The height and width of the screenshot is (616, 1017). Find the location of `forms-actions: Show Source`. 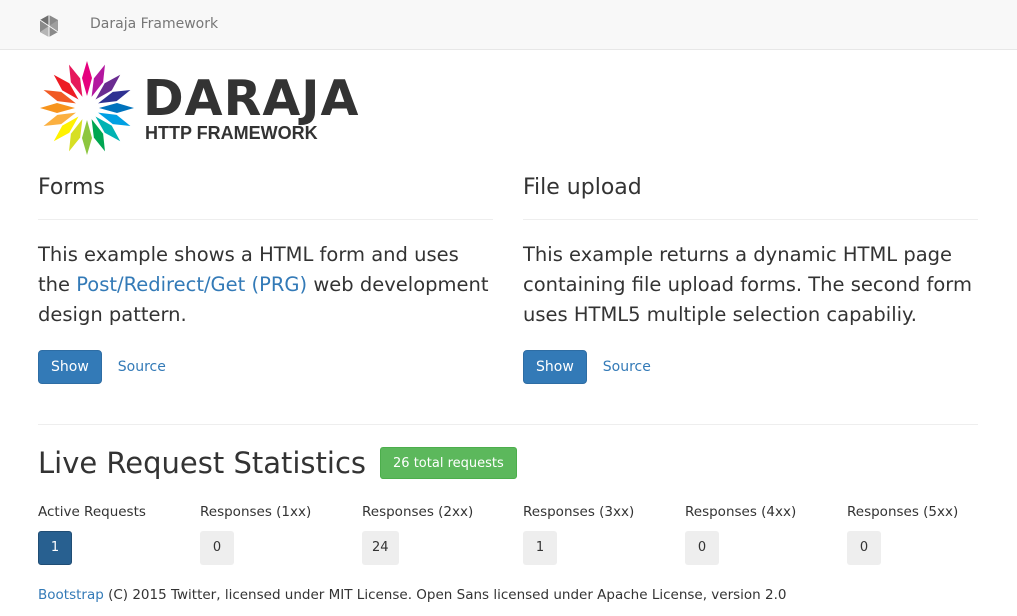

forms-actions: Show Source is located at coordinates (102, 367).